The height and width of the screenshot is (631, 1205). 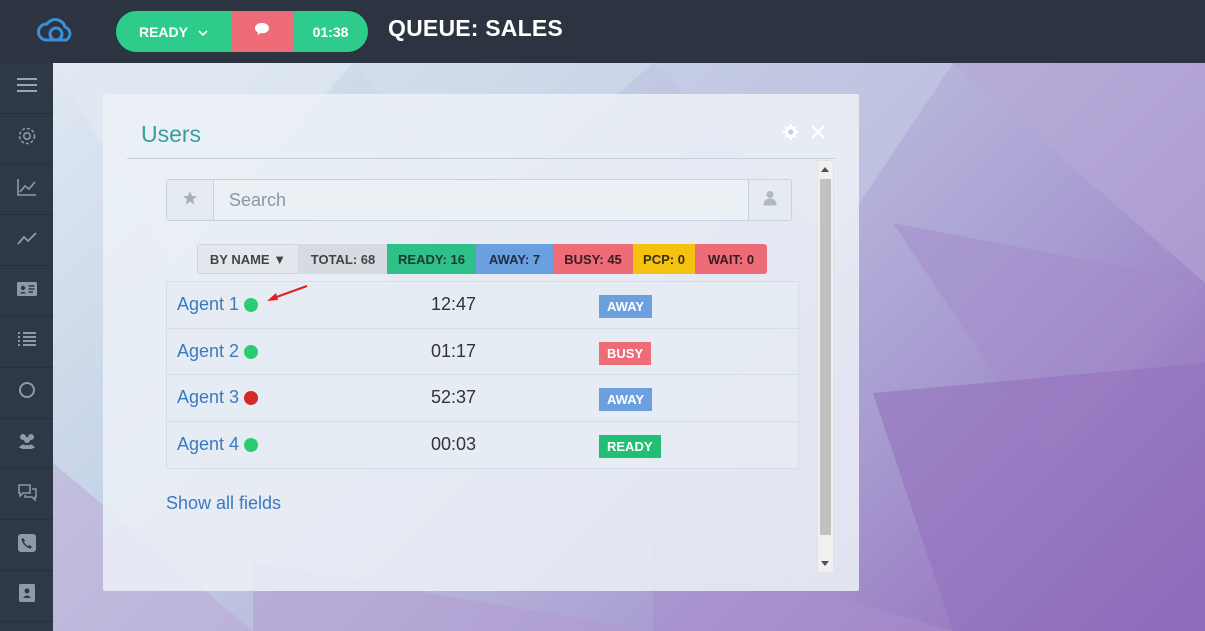 I want to click on area-chart-icon, so click(x=27, y=189).